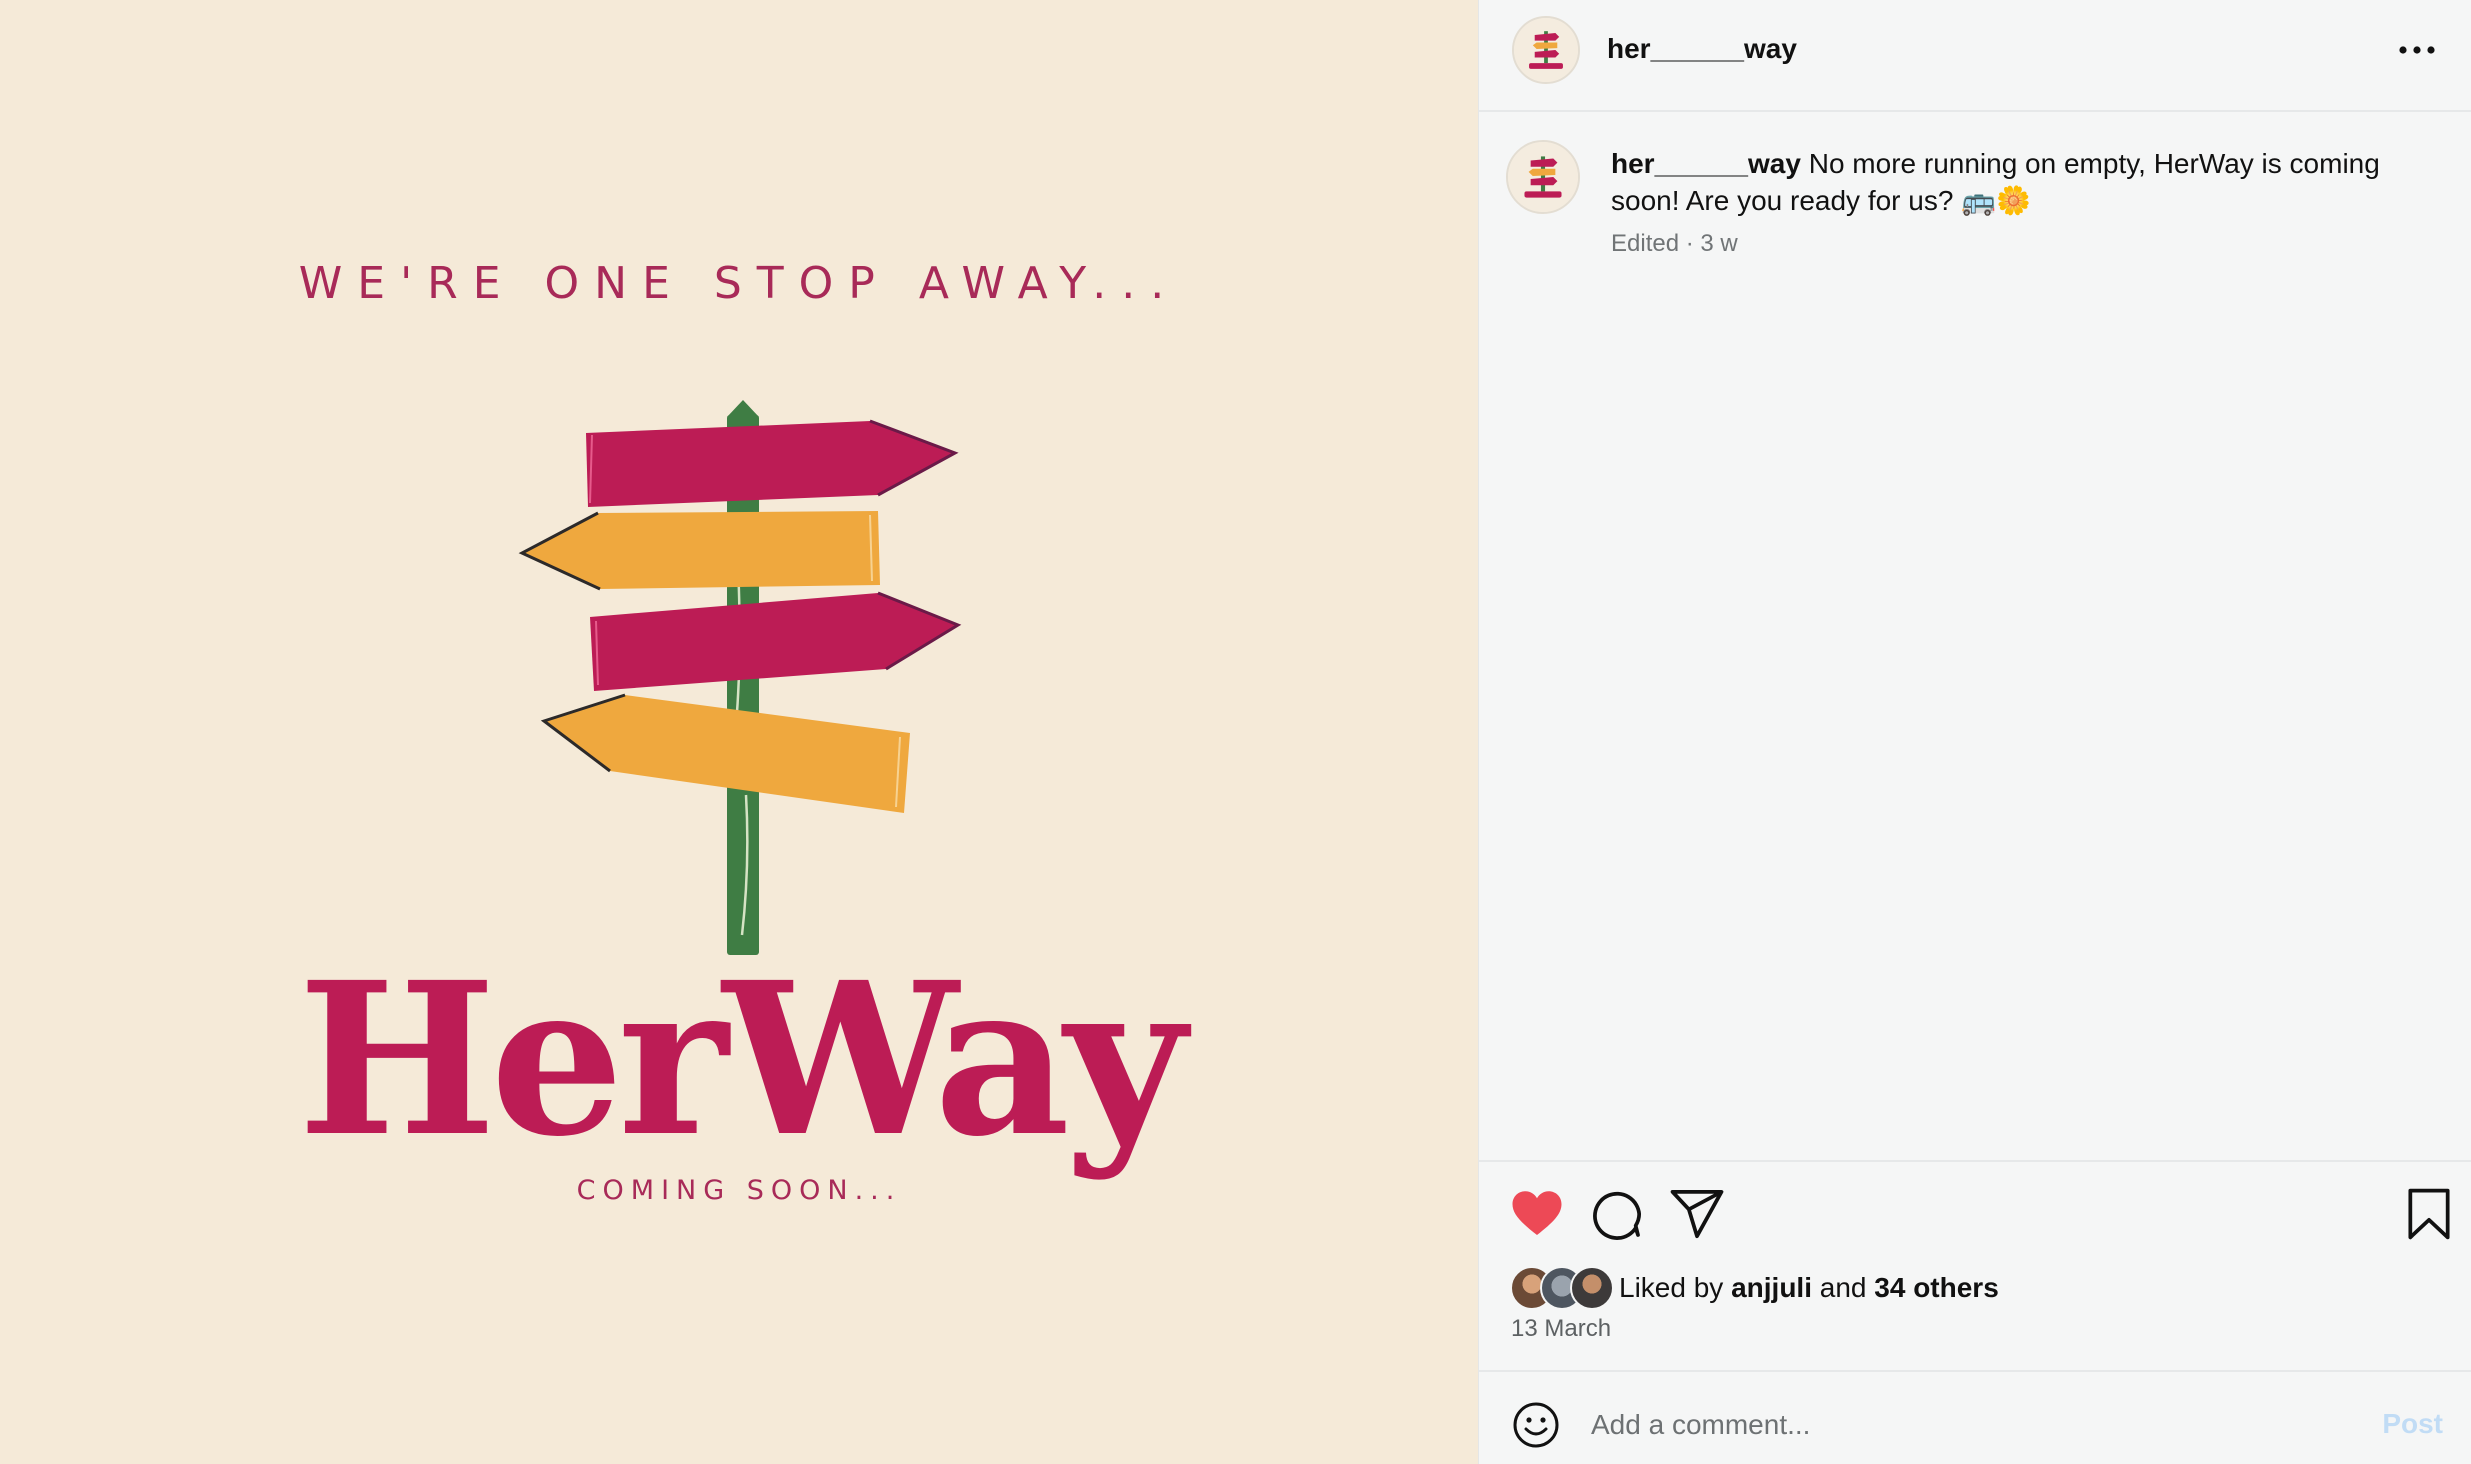 Image resolution: width=2471 pixels, height=1464 pixels. I want to click on comment-input, so click(1971, 1425).